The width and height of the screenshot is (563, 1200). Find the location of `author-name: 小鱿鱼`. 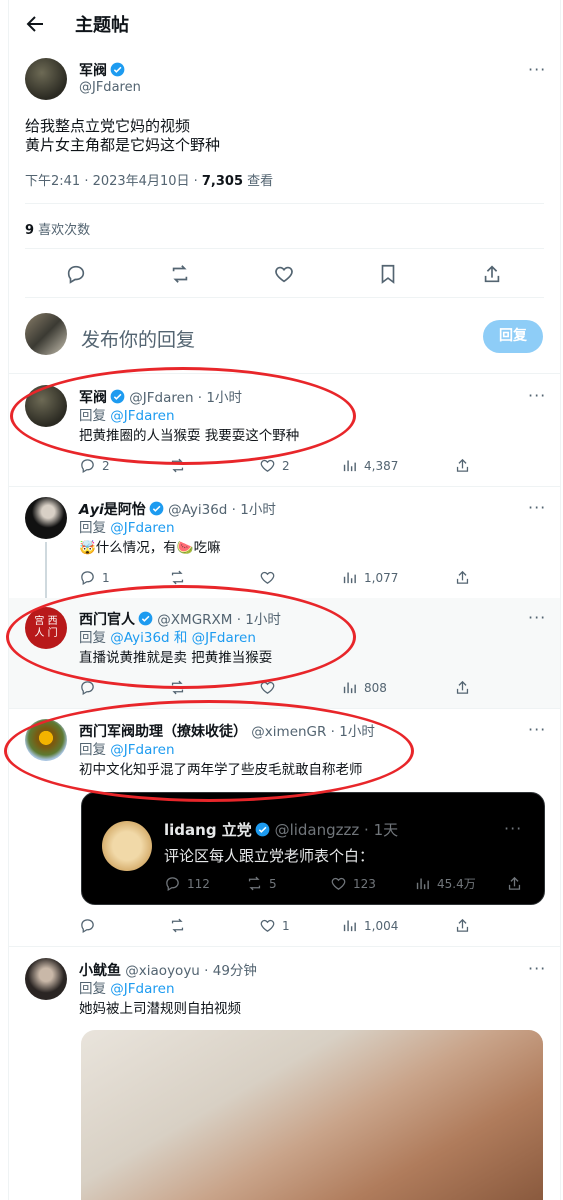

author-name: 小鱿鱼 is located at coordinates (100, 971).